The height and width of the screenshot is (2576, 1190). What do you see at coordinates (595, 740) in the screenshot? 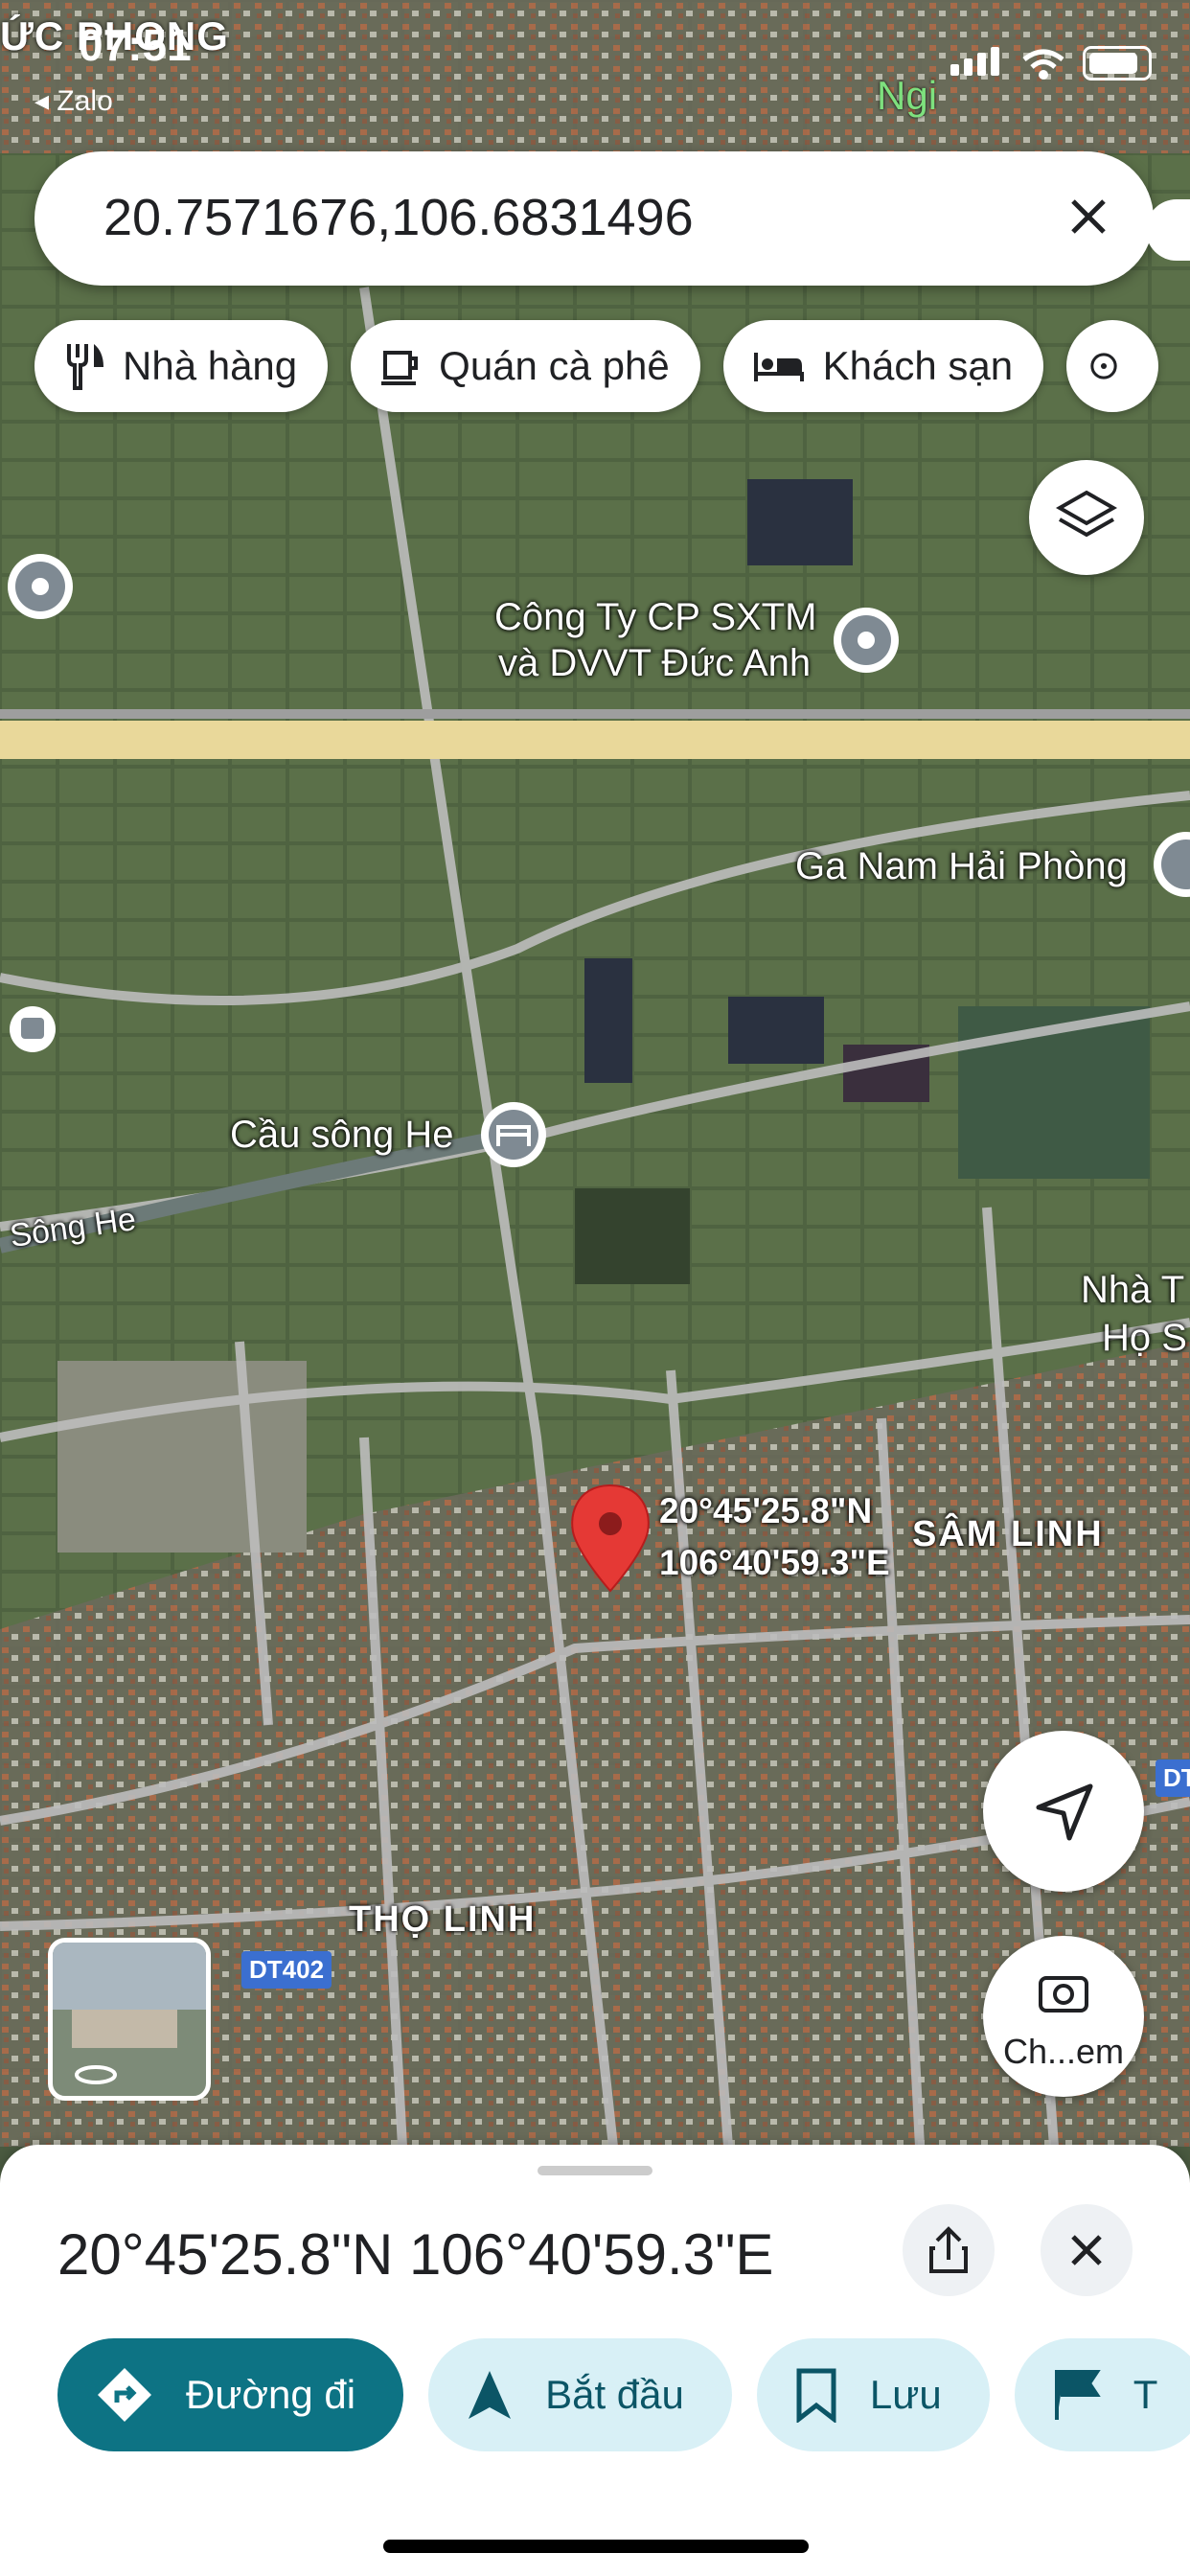
I see `highway` at bounding box center [595, 740].